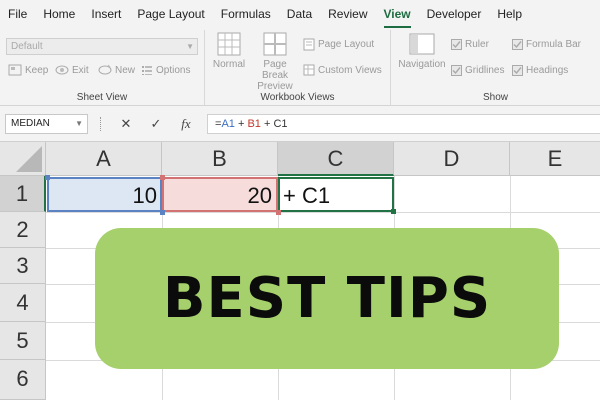 The height and width of the screenshot is (400, 600). Describe the element at coordinates (452, 159) in the screenshot. I see `column-header-d: D` at that location.